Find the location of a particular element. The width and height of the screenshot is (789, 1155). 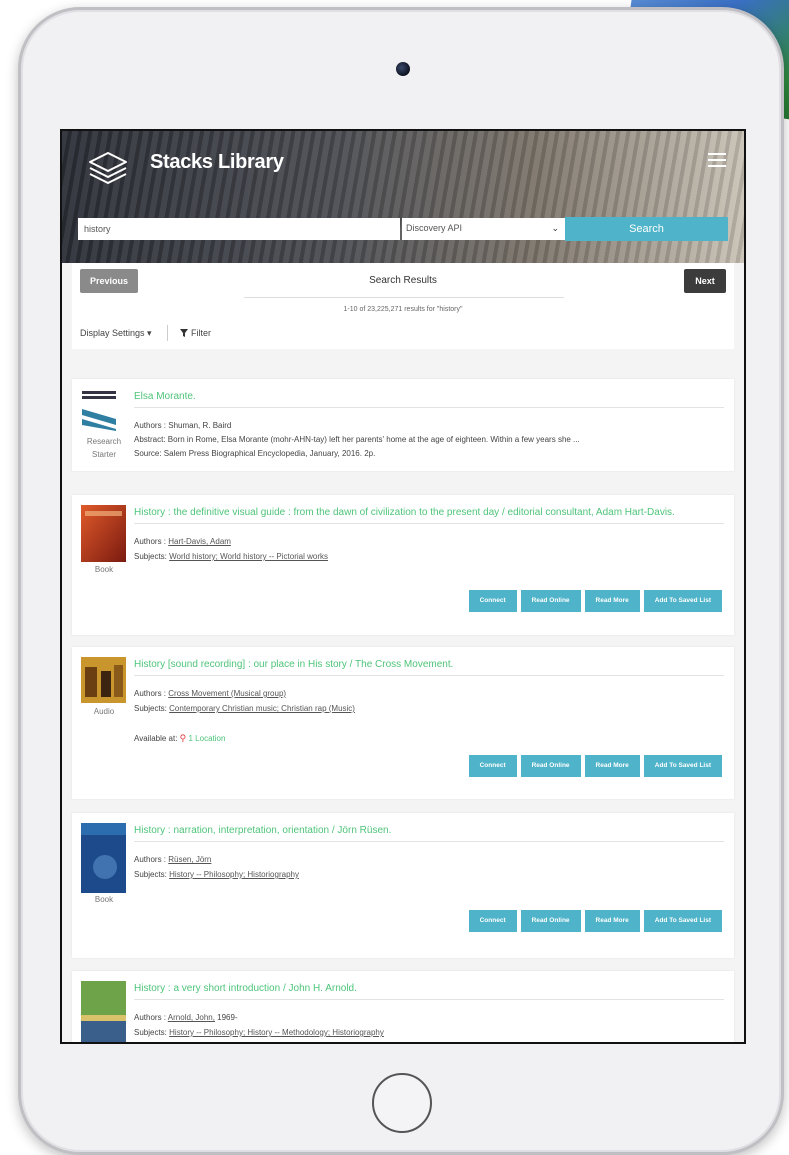

location-pin-icon: ⚲ is located at coordinates (183, 738).